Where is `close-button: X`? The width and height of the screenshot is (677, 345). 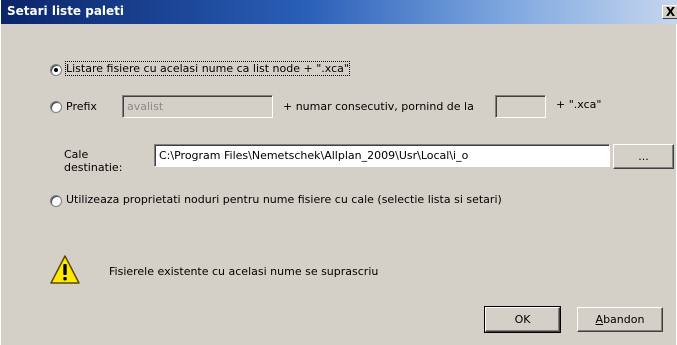
close-button: X is located at coordinates (669, 12).